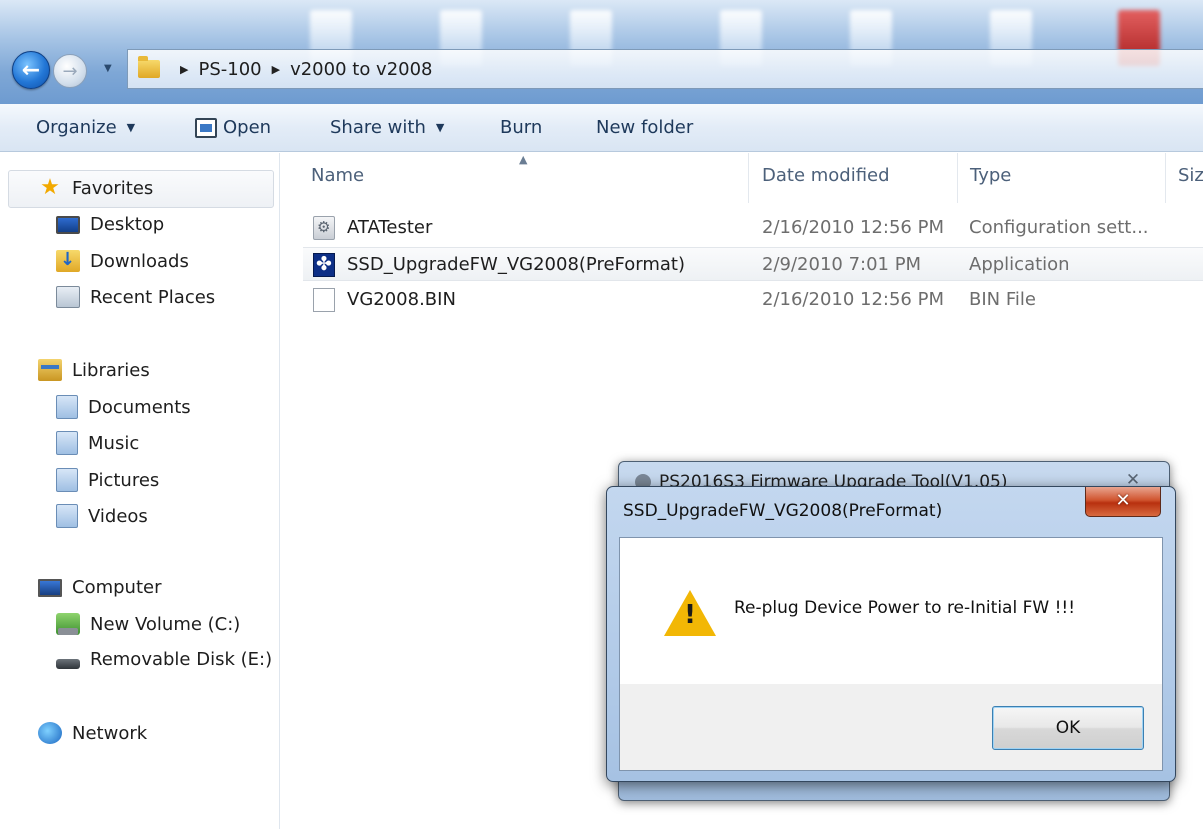 This screenshot has height=829, width=1203. I want to click on pictures-icon, so click(67, 480).